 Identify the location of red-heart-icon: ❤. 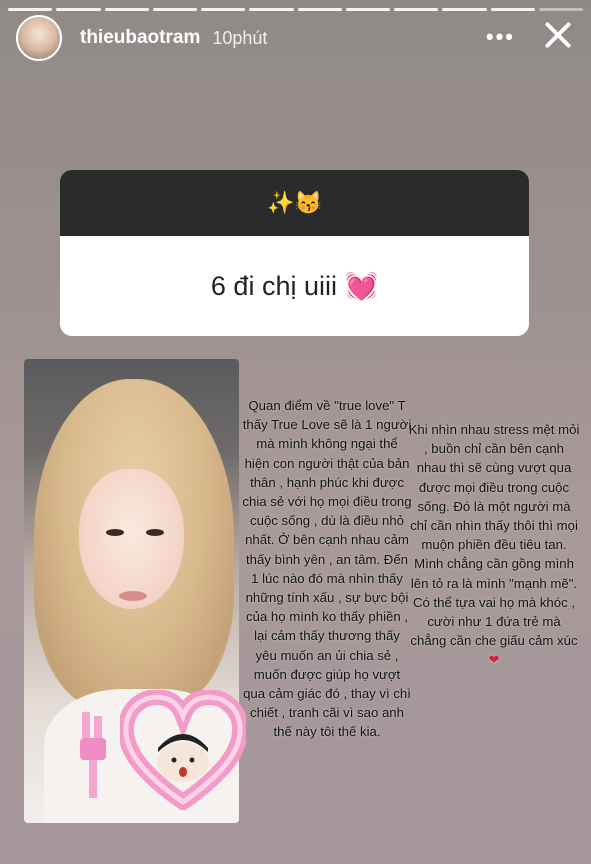
(494, 660).